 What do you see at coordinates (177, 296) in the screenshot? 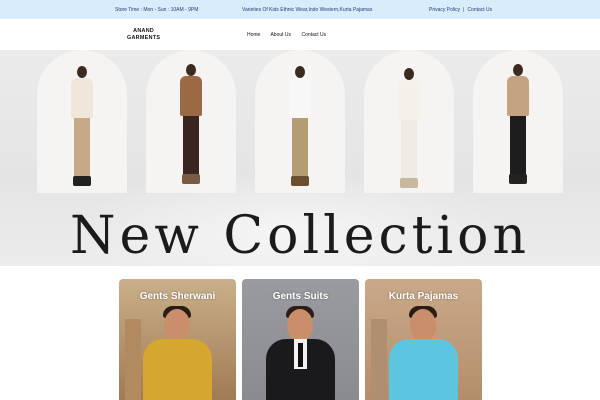
I see `card-label: Gents Sherwani` at bounding box center [177, 296].